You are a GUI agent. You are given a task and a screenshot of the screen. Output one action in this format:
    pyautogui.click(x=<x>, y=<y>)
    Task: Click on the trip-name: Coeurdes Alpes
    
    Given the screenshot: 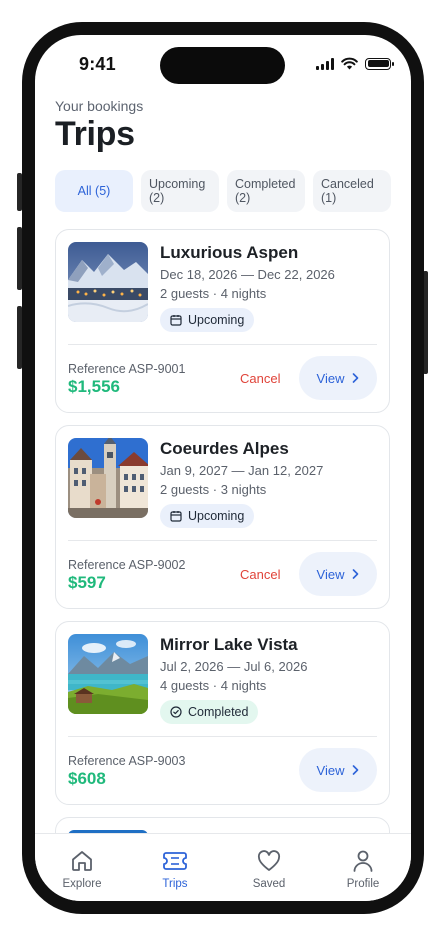 What is the action you would take?
    pyautogui.click(x=224, y=448)
    